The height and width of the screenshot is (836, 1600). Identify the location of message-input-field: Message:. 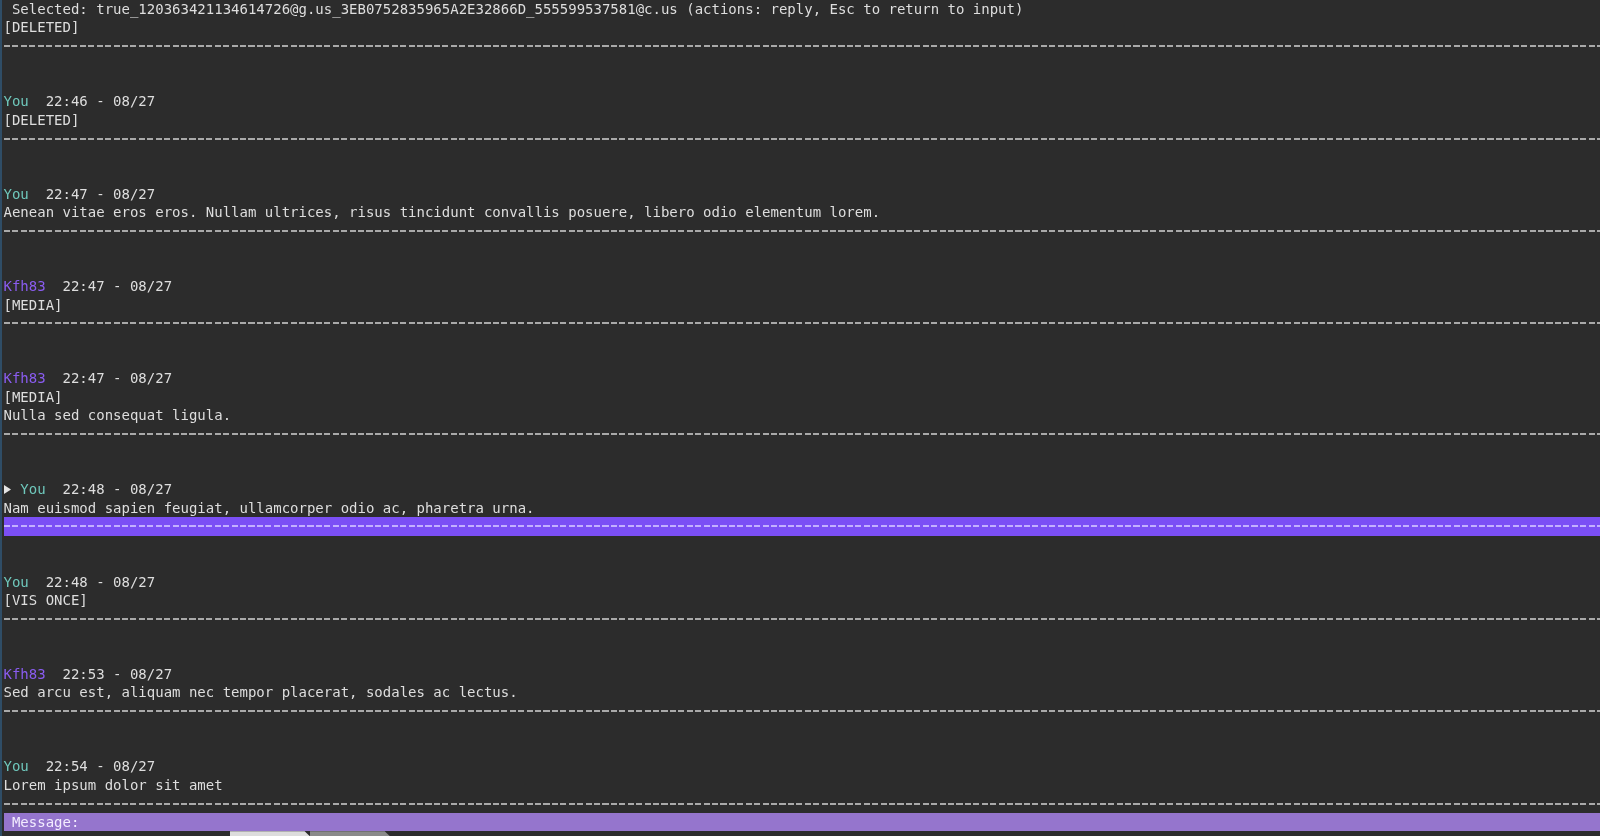
(801, 822).